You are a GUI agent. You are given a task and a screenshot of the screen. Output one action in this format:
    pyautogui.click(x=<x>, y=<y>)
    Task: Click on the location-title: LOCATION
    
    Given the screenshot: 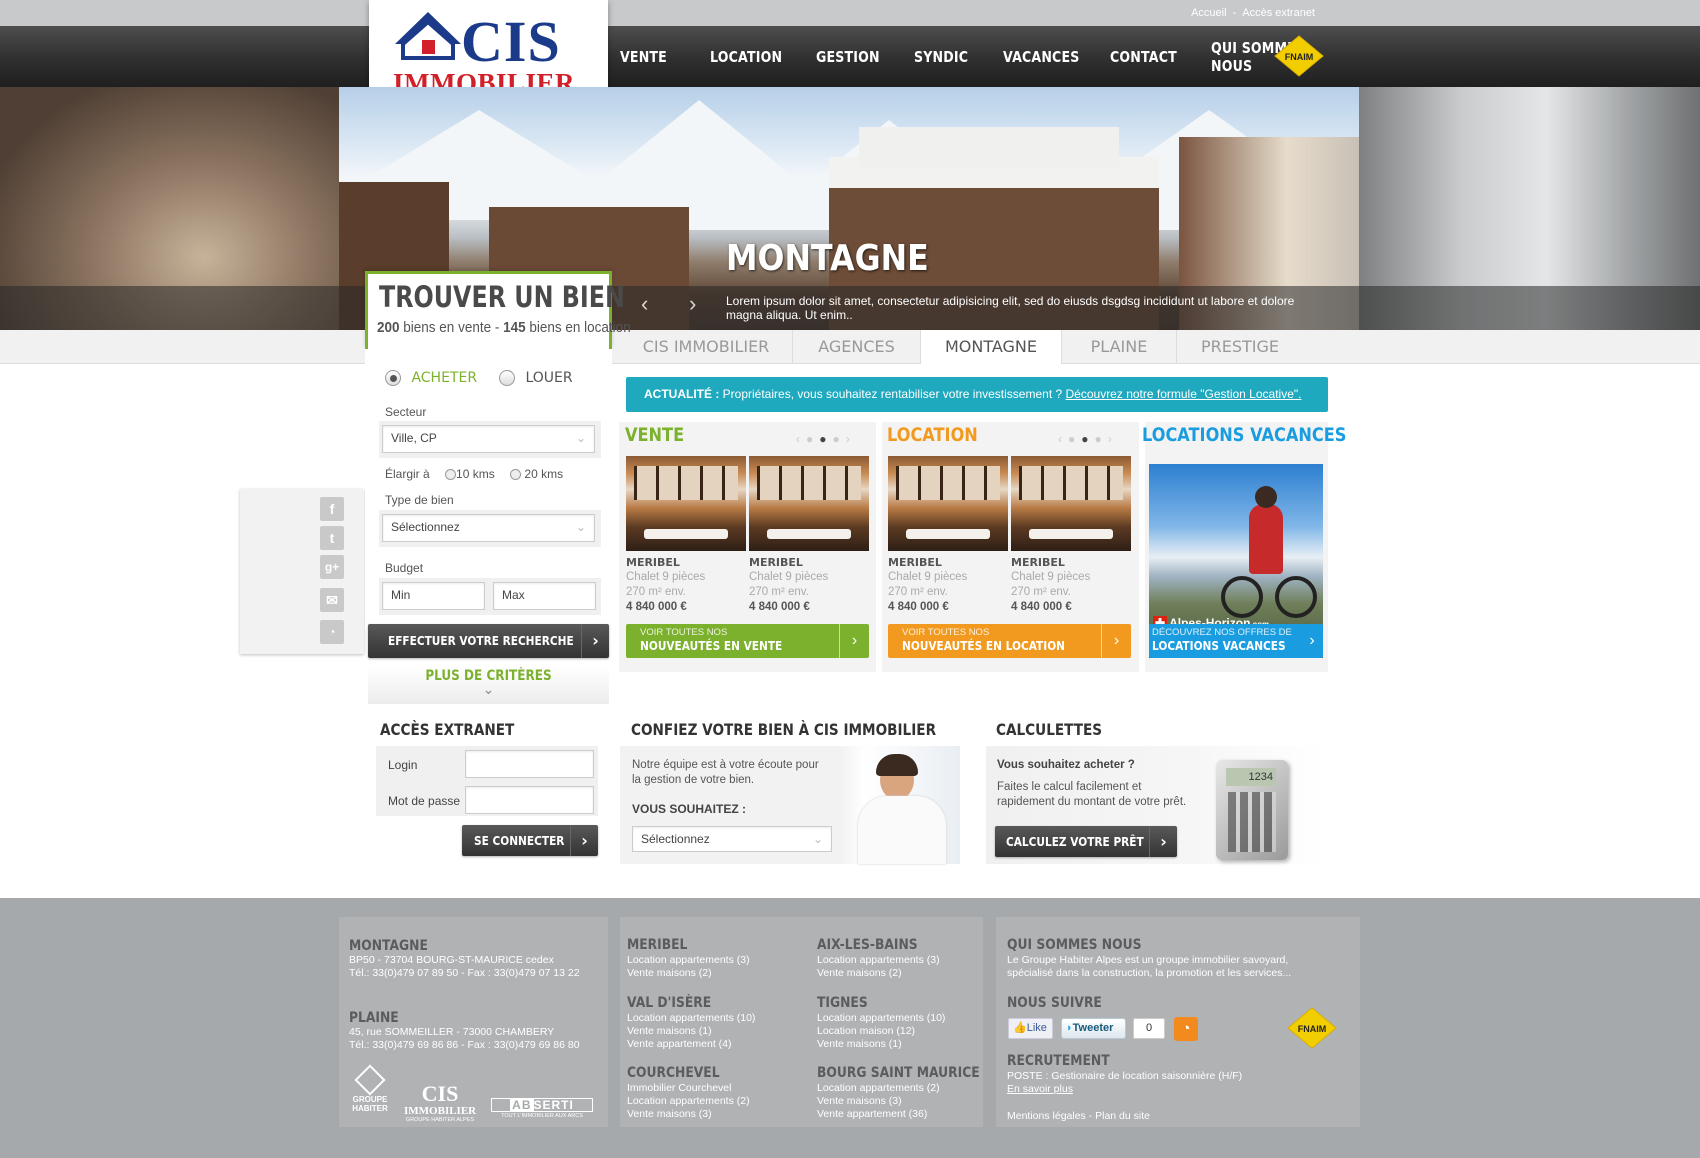 What is the action you would take?
    pyautogui.click(x=932, y=435)
    